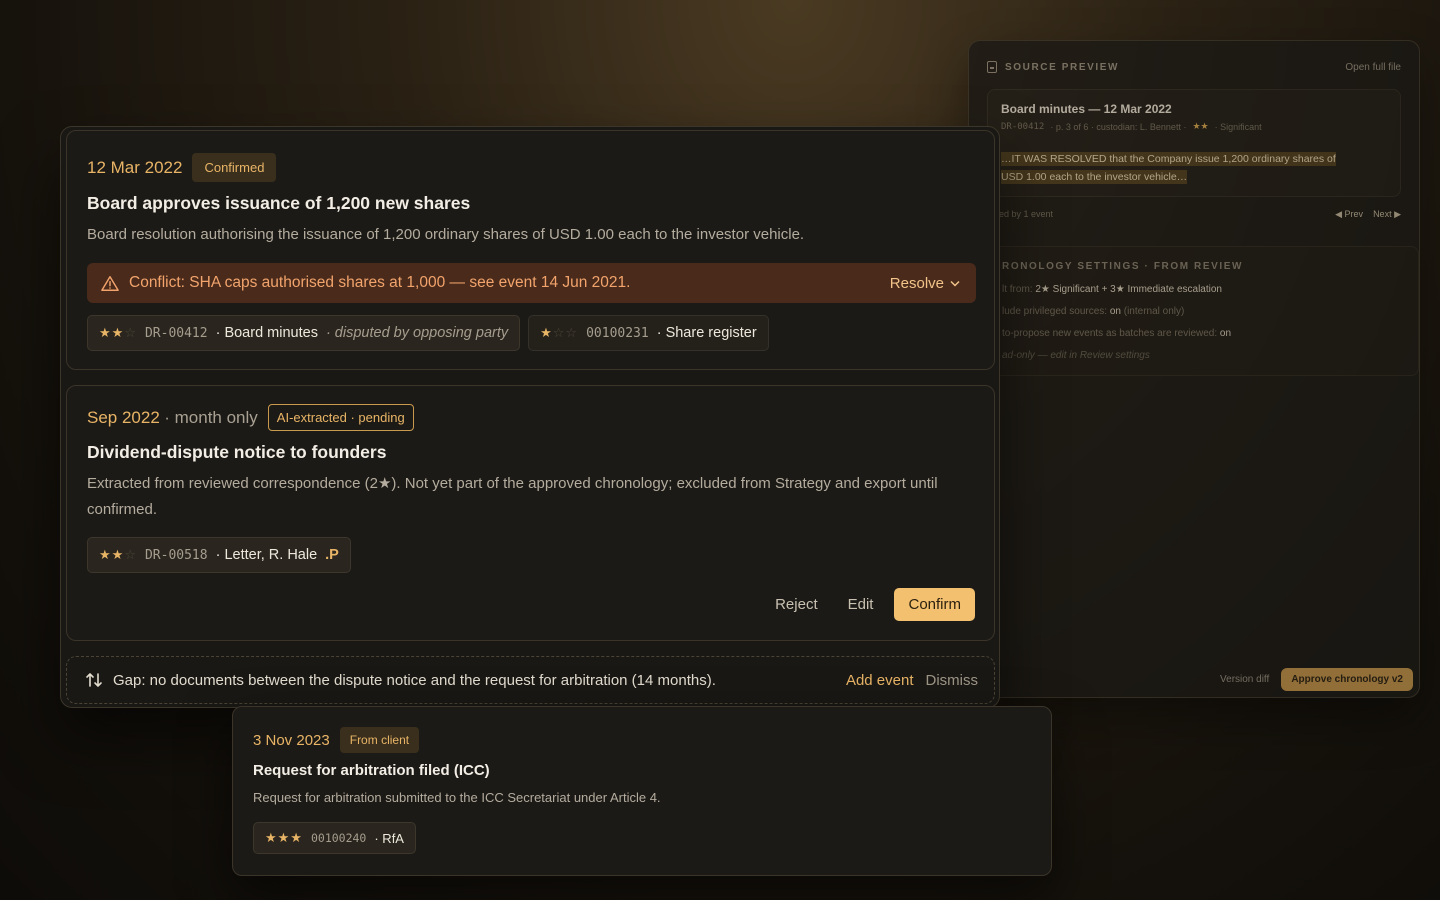 The width and height of the screenshot is (1440, 900). Describe the element at coordinates (1373, 67) in the screenshot. I see `open-full-file-link: Open full file` at that location.